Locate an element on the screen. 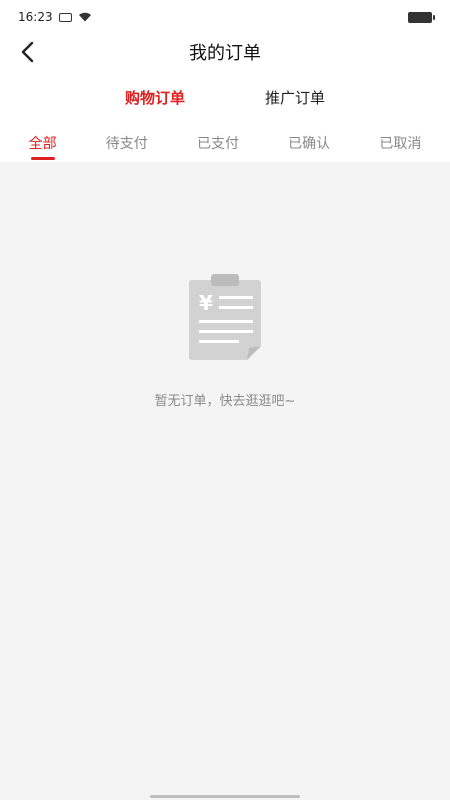 The image size is (450, 800). back-button is located at coordinates (28, 52).